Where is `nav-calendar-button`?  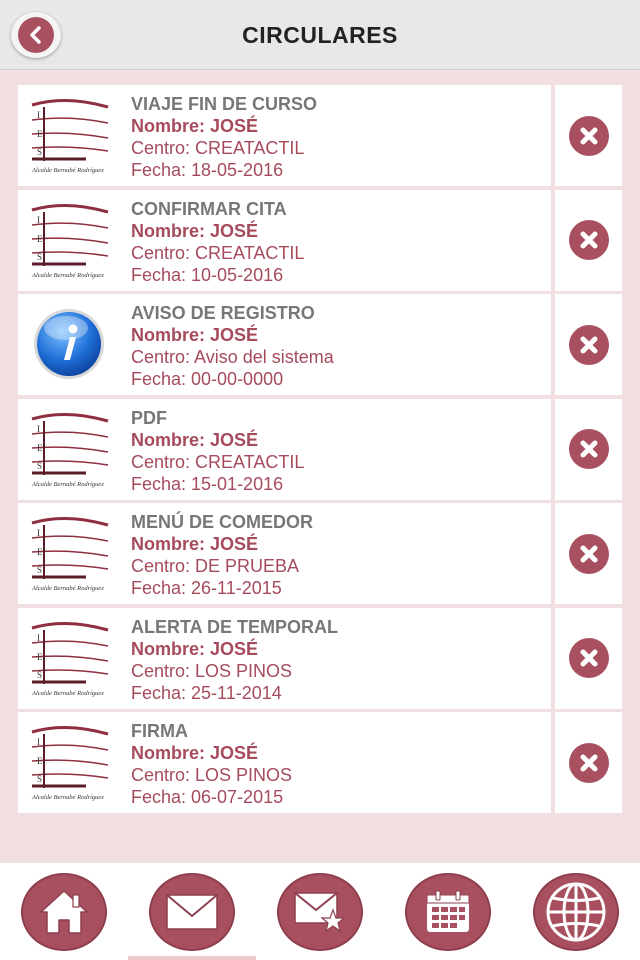
nav-calendar-button is located at coordinates (448, 912).